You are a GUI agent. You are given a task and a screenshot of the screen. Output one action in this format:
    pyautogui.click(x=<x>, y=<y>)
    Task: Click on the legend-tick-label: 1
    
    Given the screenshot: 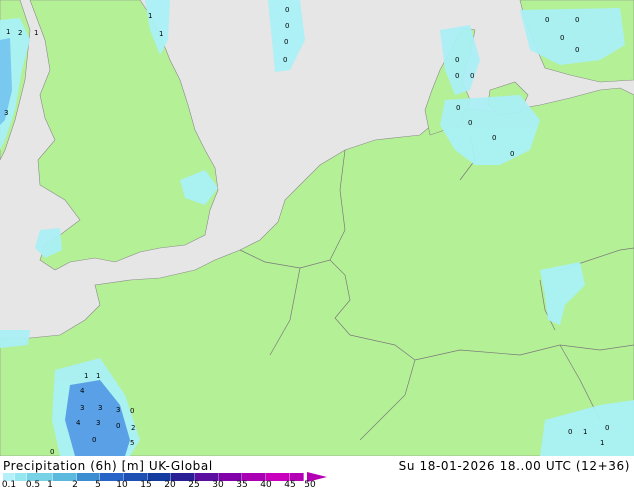 What is the action you would take?
    pyautogui.click(x=50, y=485)
    